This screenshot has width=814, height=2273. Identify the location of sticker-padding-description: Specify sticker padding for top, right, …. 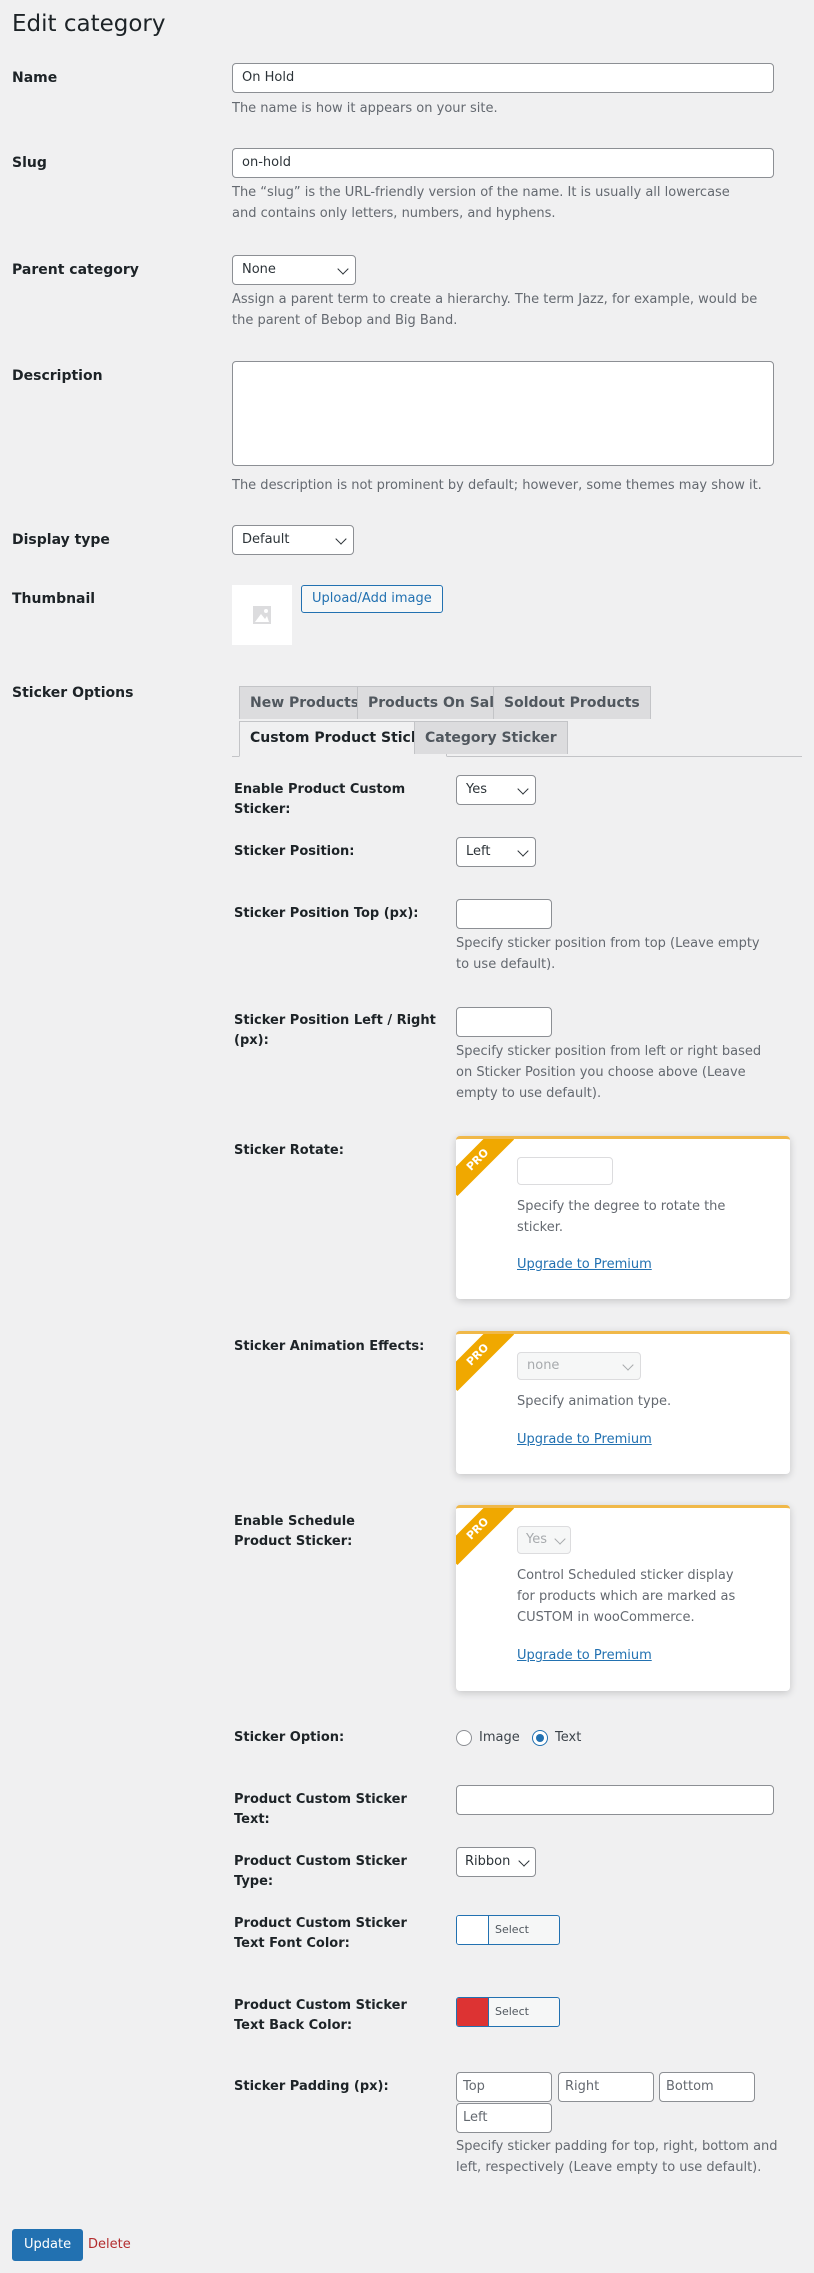
(617, 2157).